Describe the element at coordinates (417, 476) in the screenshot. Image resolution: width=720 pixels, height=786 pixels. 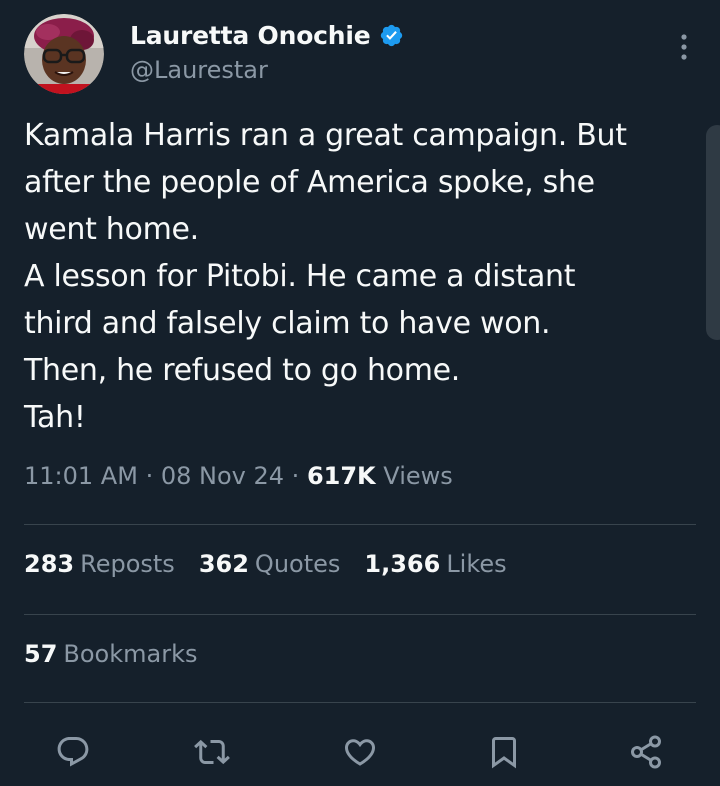
I see `views-label: Views` at that location.